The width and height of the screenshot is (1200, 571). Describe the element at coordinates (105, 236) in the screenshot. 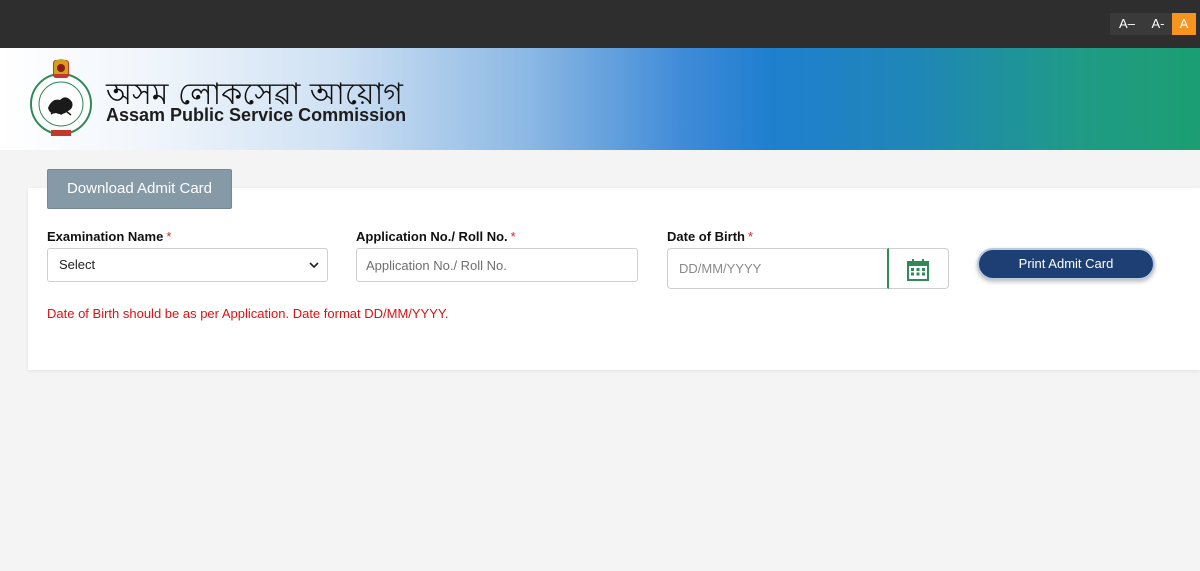

I see `exam-name-label-text: Examination Name` at that location.